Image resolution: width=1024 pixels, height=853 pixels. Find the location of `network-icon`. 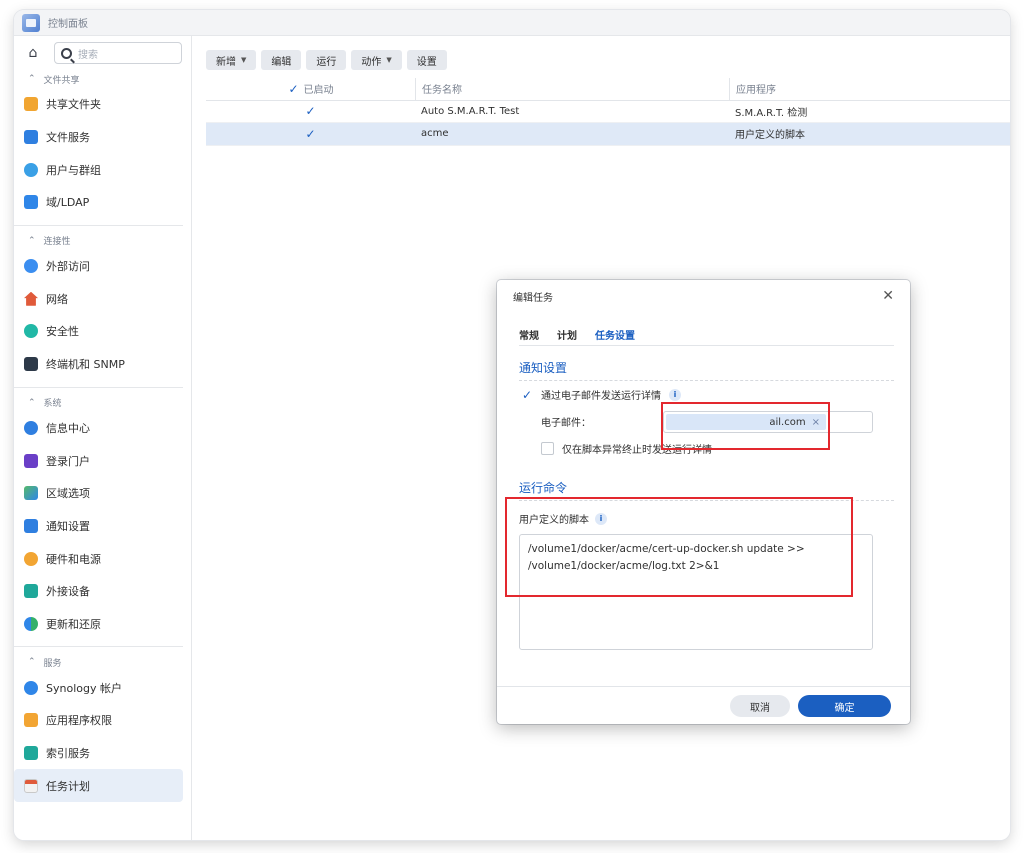

network-icon is located at coordinates (31, 298).